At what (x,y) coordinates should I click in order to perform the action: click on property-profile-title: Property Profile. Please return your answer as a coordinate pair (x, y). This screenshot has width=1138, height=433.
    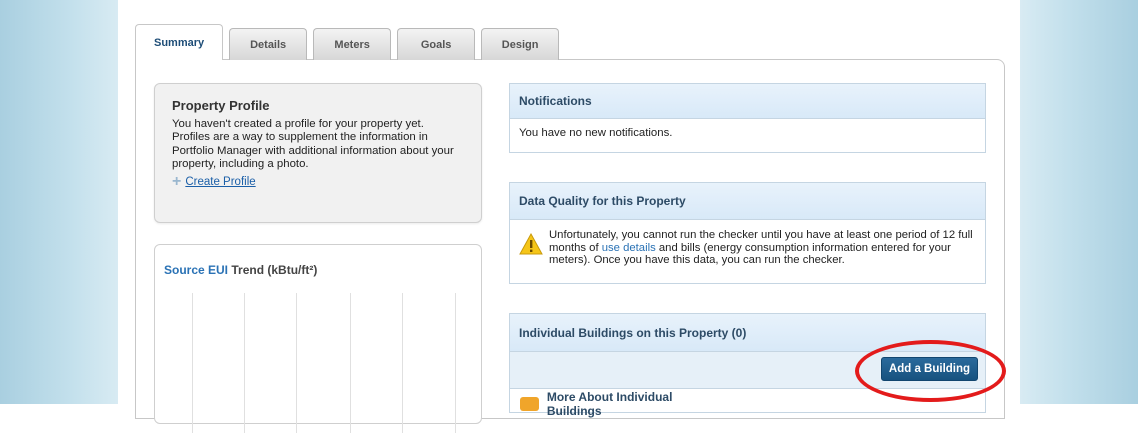
    Looking at the image, I should click on (221, 105).